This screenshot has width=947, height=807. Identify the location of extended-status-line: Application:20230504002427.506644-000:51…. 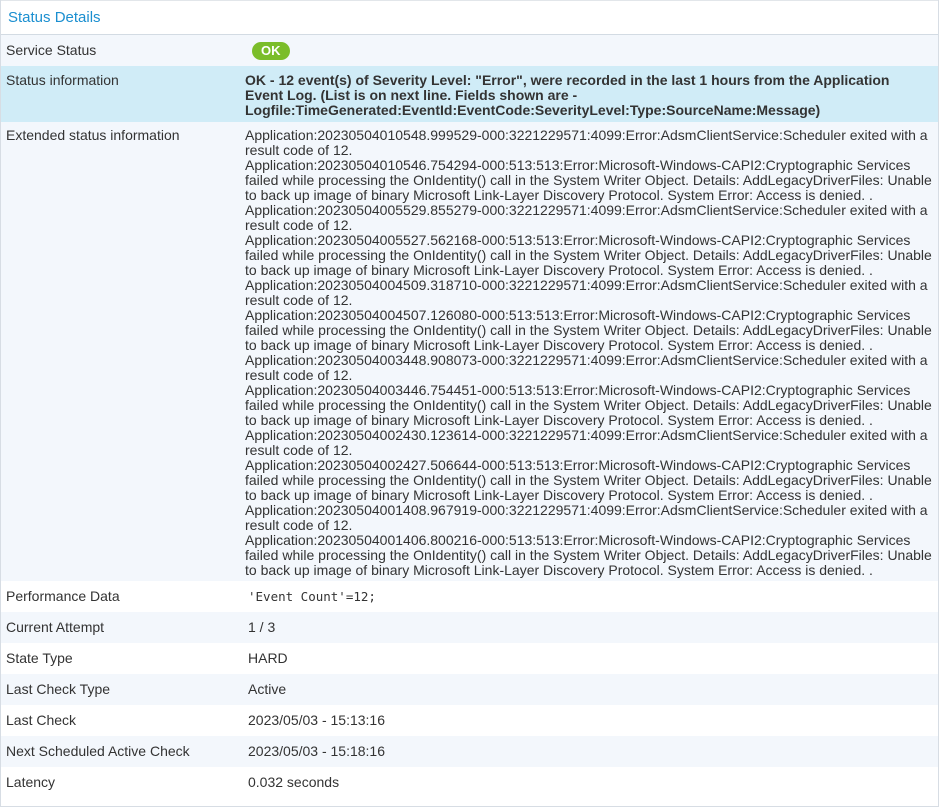
(588, 480).